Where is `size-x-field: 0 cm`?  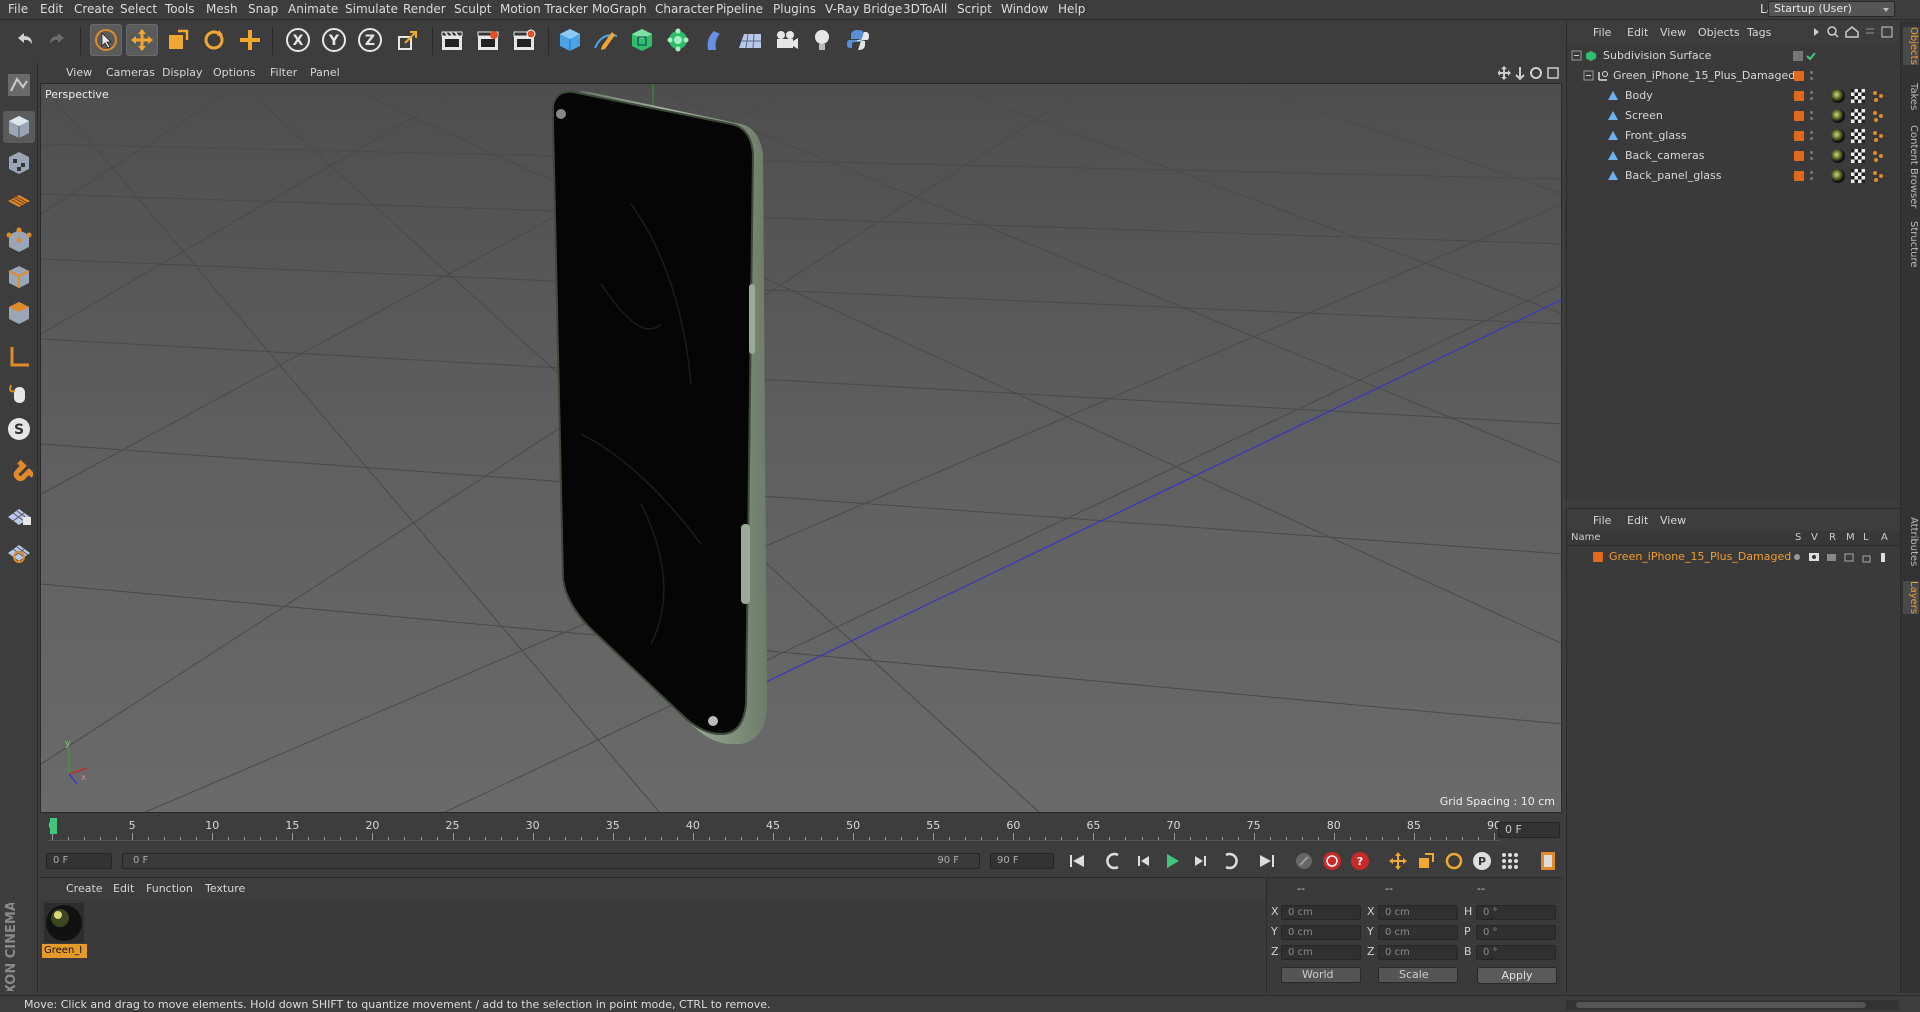 size-x-field: 0 cm is located at coordinates (1418, 912).